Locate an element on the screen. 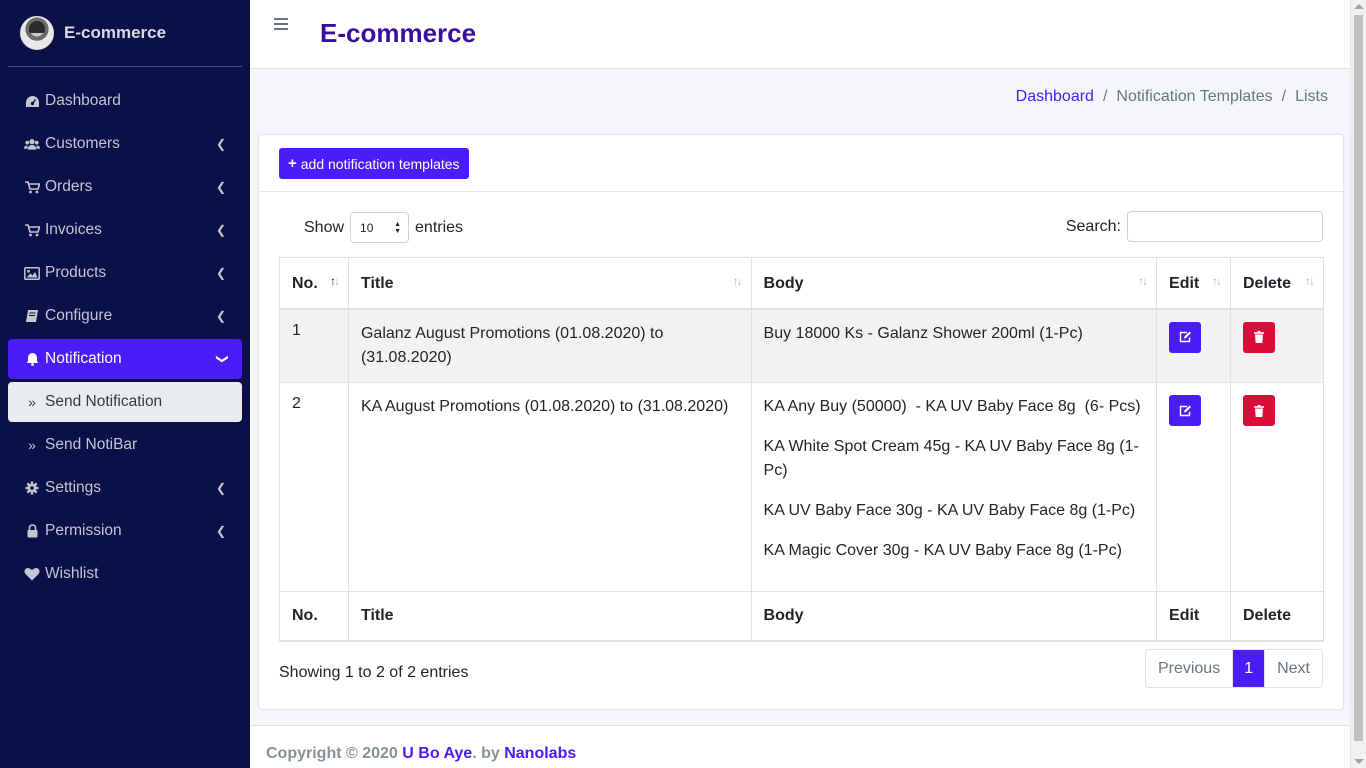 The height and width of the screenshot is (768, 1366). column-header-title: Title ↑↓ is located at coordinates (549, 283).